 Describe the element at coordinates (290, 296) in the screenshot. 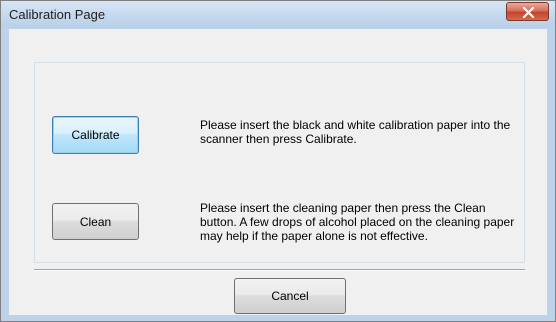

I see `cancel-button: Cancel` at that location.